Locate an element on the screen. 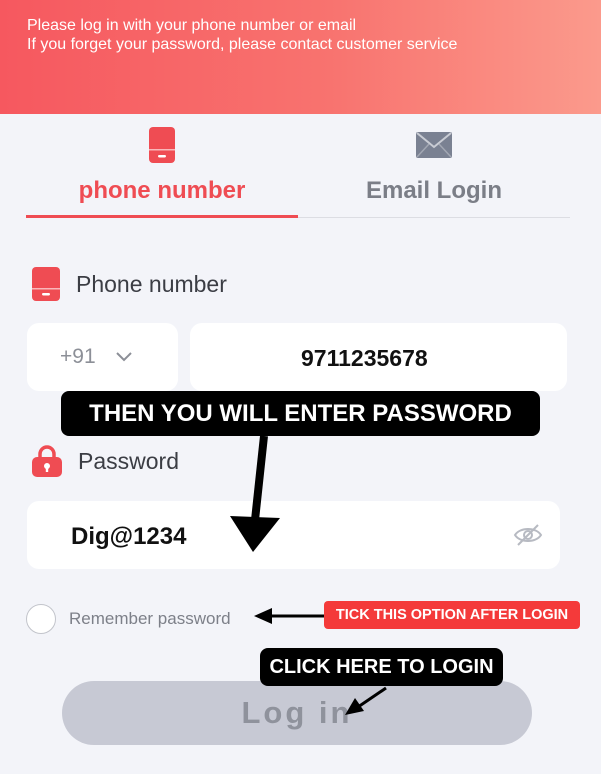 The image size is (601, 774). password-value: Dig@1234 is located at coordinates (129, 536).